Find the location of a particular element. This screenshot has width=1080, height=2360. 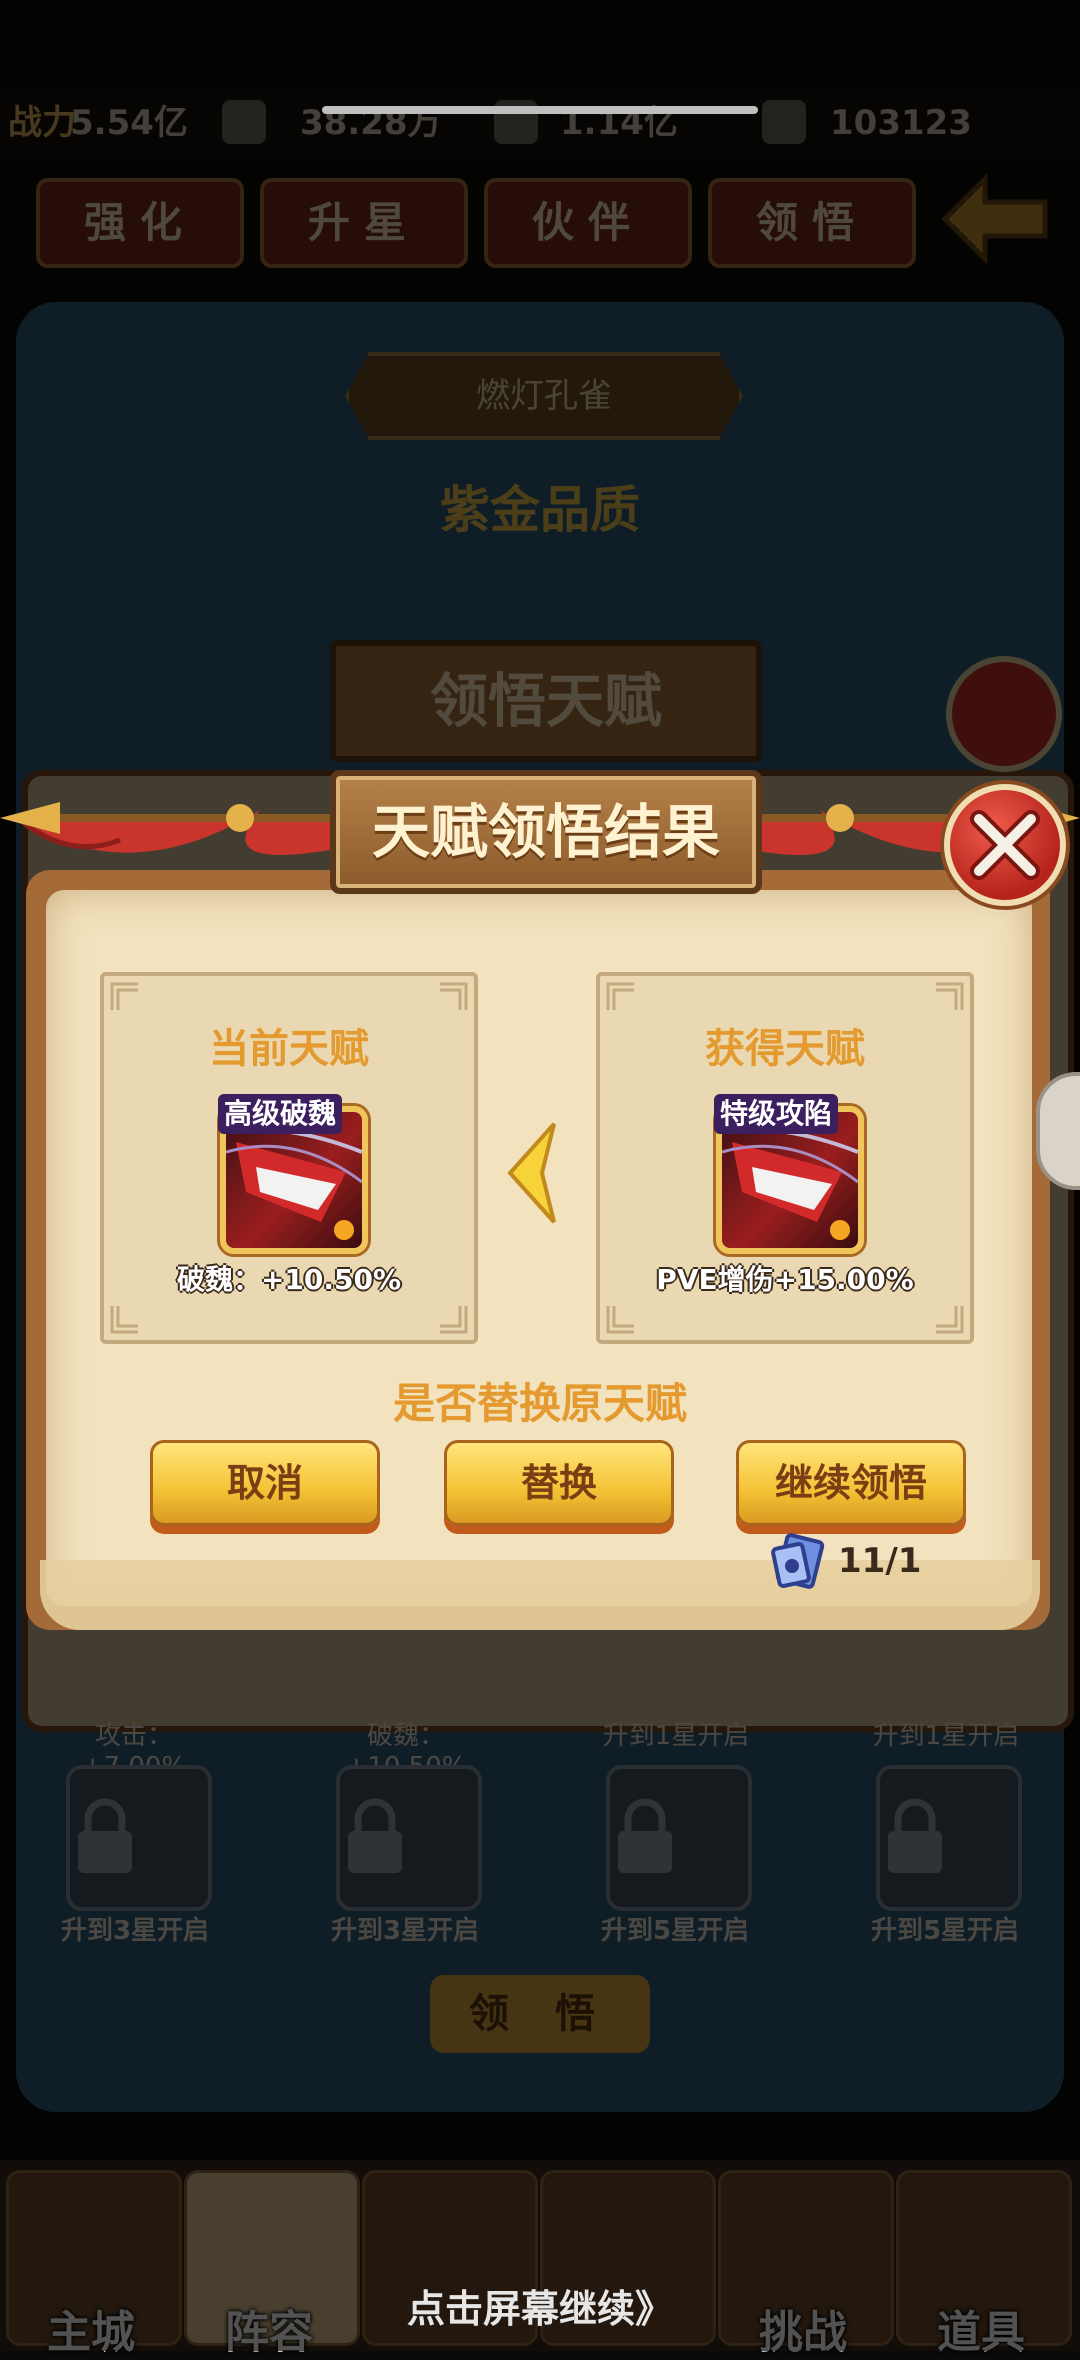

tab-comprehend: 领悟 is located at coordinates (812, 223).